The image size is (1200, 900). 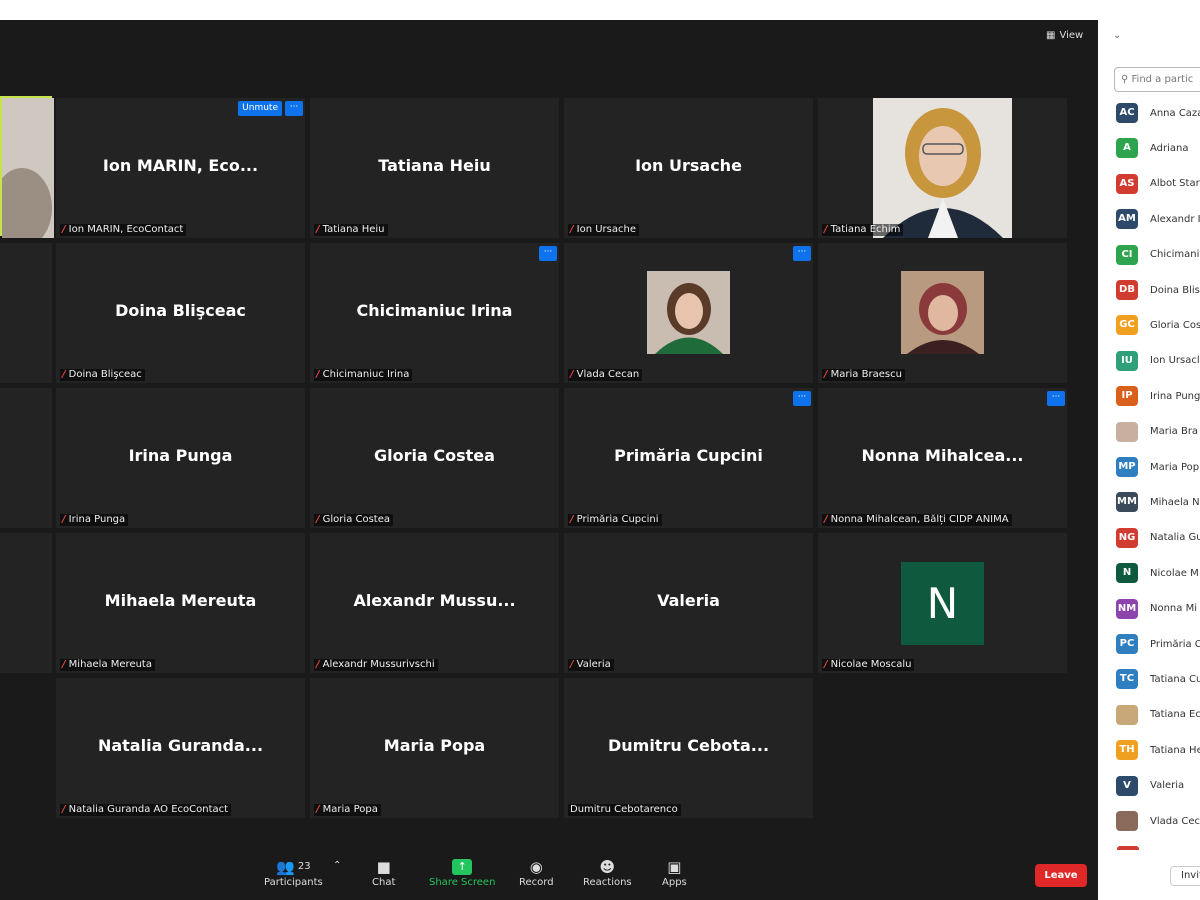 What do you see at coordinates (337, 865) in the screenshot?
I see `participants-chevron-up-icon: ⌃` at bounding box center [337, 865].